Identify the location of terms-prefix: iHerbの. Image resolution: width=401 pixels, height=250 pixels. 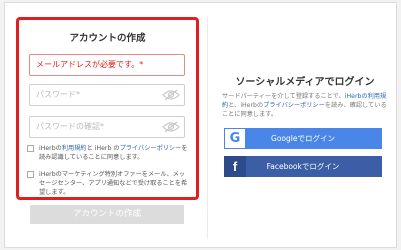
(50, 148).